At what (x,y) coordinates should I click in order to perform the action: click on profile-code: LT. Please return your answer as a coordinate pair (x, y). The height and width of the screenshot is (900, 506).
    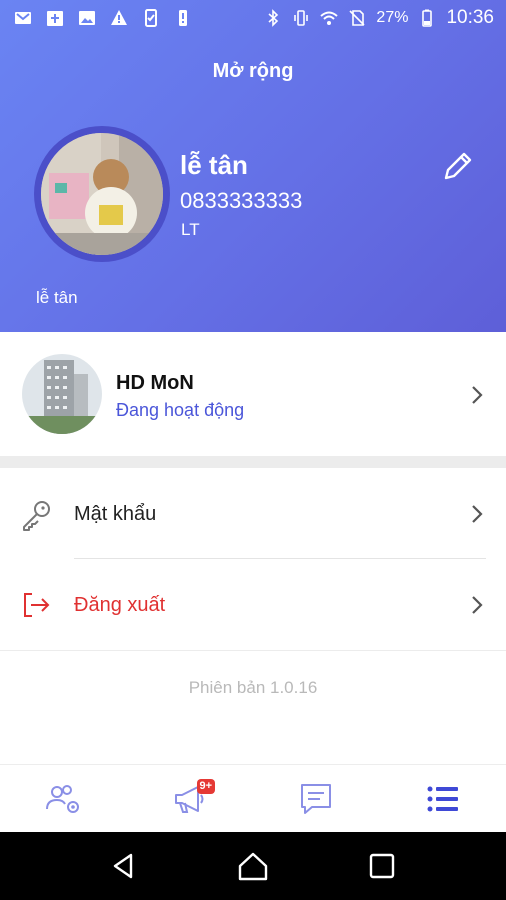
    Looking at the image, I should click on (190, 229).